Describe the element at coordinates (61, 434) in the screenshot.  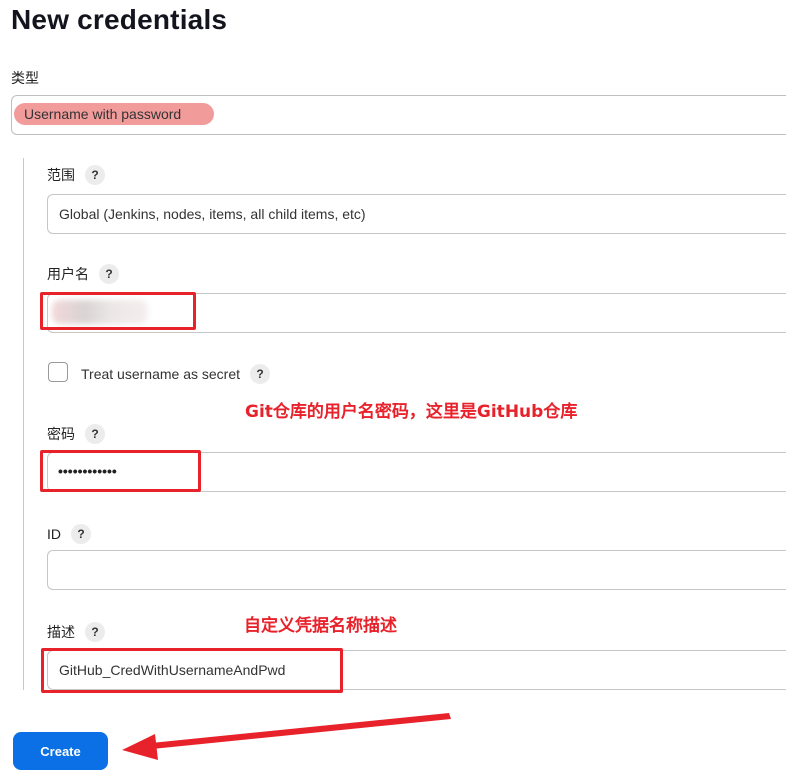
I see `password-label-text: 密码` at that location.